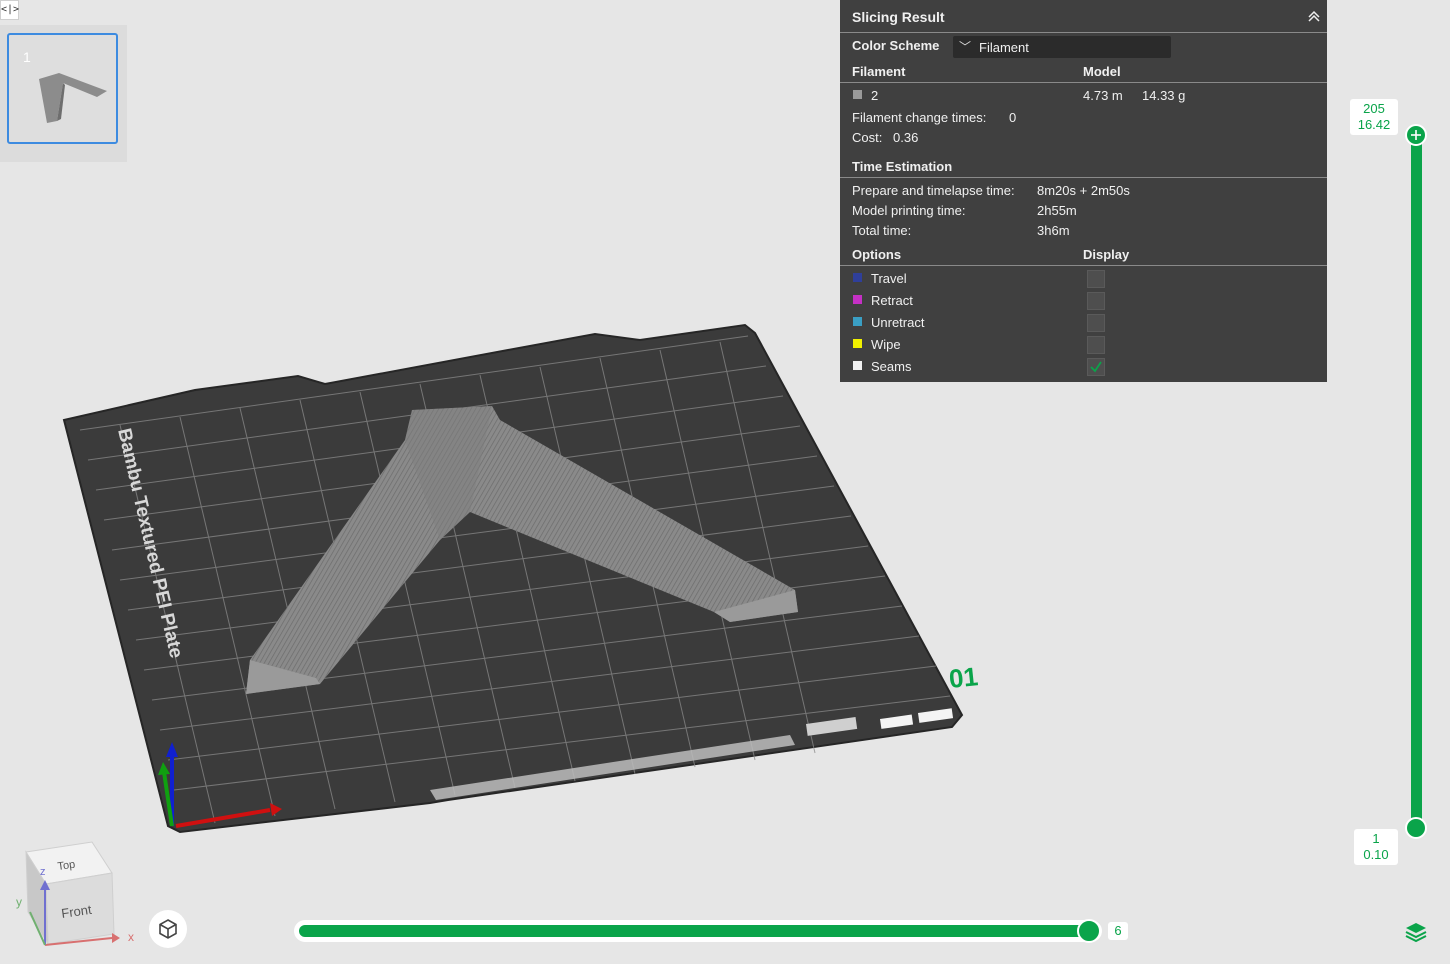  I want to click on plus-icon, so click(1416, 135).